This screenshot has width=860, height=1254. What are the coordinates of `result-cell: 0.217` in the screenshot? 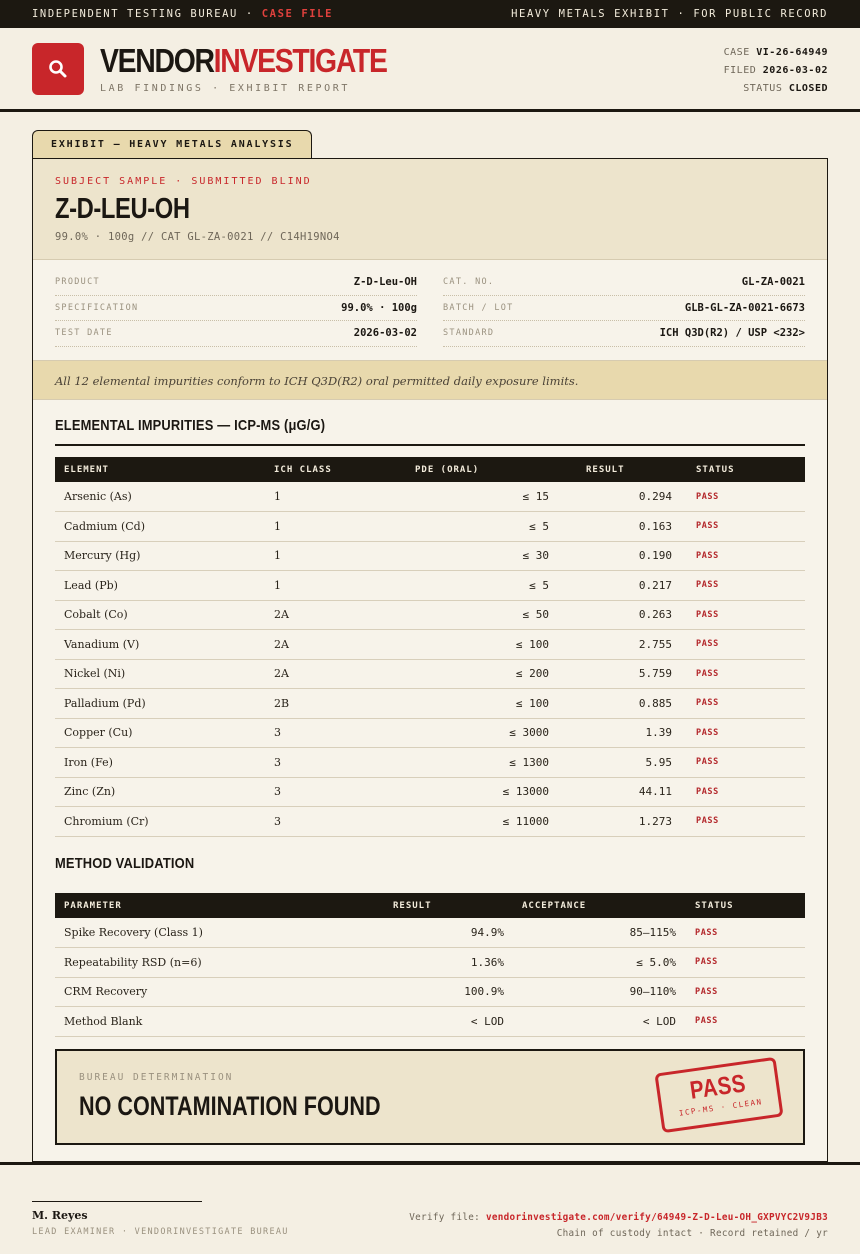 It's located at (627, 585).